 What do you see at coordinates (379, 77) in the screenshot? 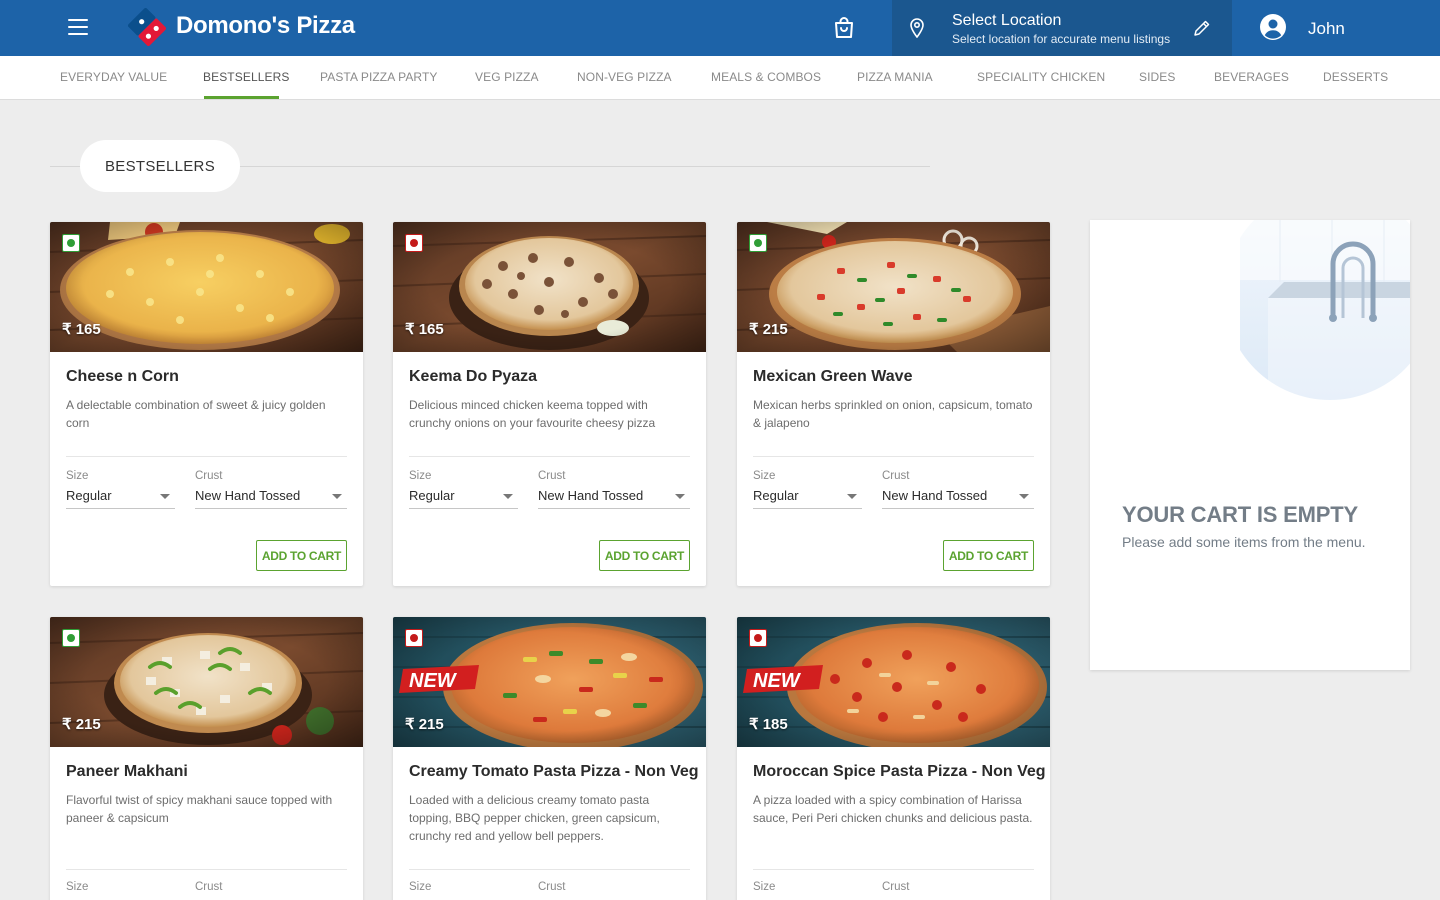
I see `category-pasta-pizza-party: PASTA PIZZA PARTY` at bounding box center [379, 77].